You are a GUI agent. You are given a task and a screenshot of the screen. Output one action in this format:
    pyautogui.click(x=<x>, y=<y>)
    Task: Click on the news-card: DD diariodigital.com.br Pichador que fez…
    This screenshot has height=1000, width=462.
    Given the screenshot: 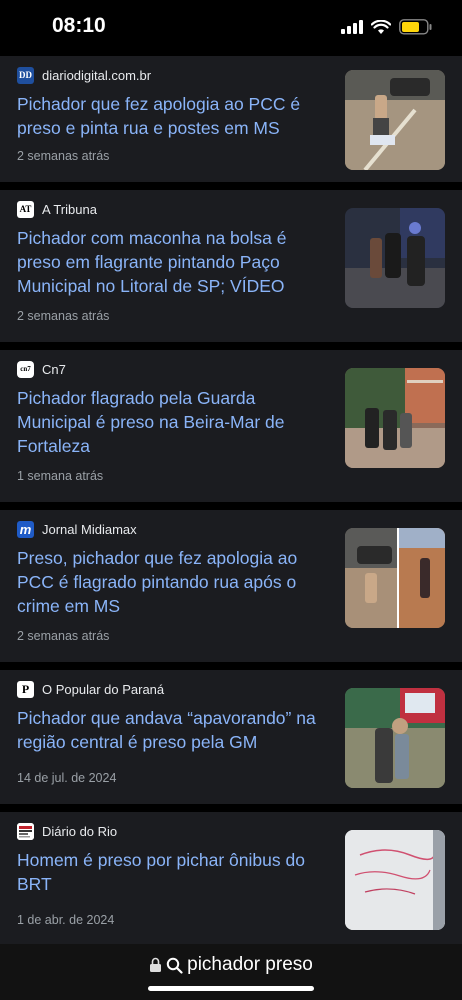 What is the action you would take?
    pyautogui.click(x=231, y=119)
    